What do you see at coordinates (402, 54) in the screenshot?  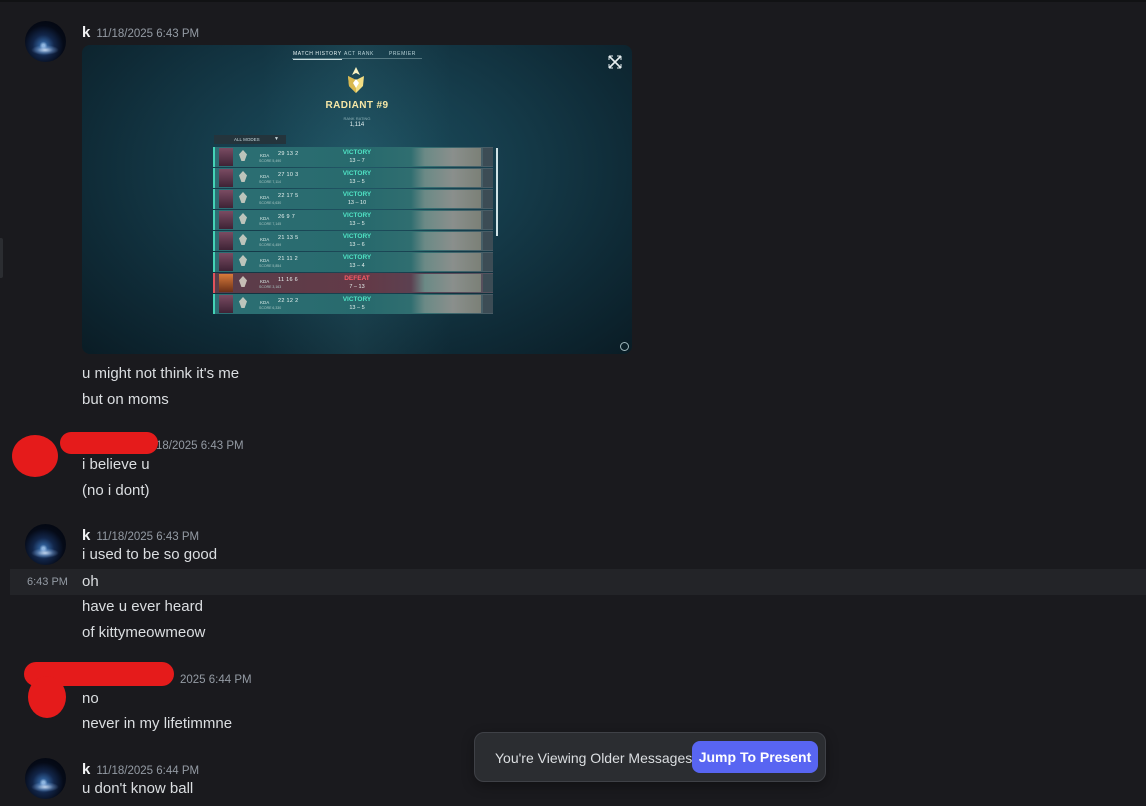 I see `tab-premier: PREMIER` at bounding box center [402, 54].